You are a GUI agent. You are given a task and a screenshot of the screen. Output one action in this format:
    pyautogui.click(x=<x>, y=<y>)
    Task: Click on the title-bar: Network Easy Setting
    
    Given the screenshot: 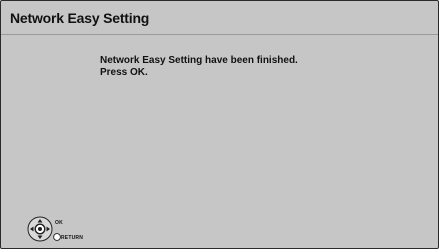 What is the action you would take?
    pyautogui.click(x=219, y=18)
    